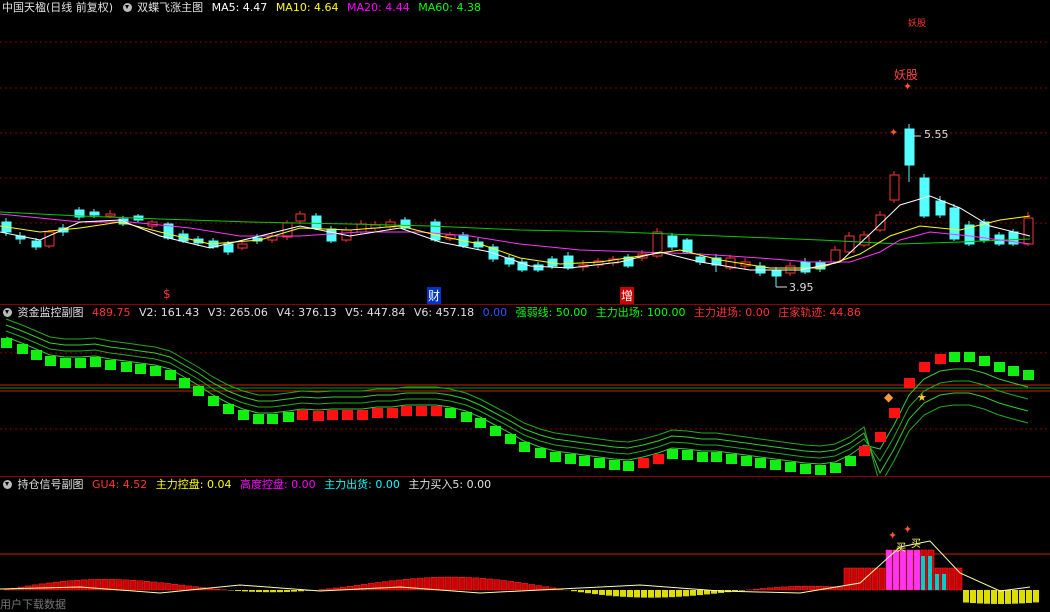 This screenshot has height=612, width=1050. What do you see at coordinates (627, 295) in the screenshot?
I see `marker-zeng: 增` at bounding box center [627, 295].